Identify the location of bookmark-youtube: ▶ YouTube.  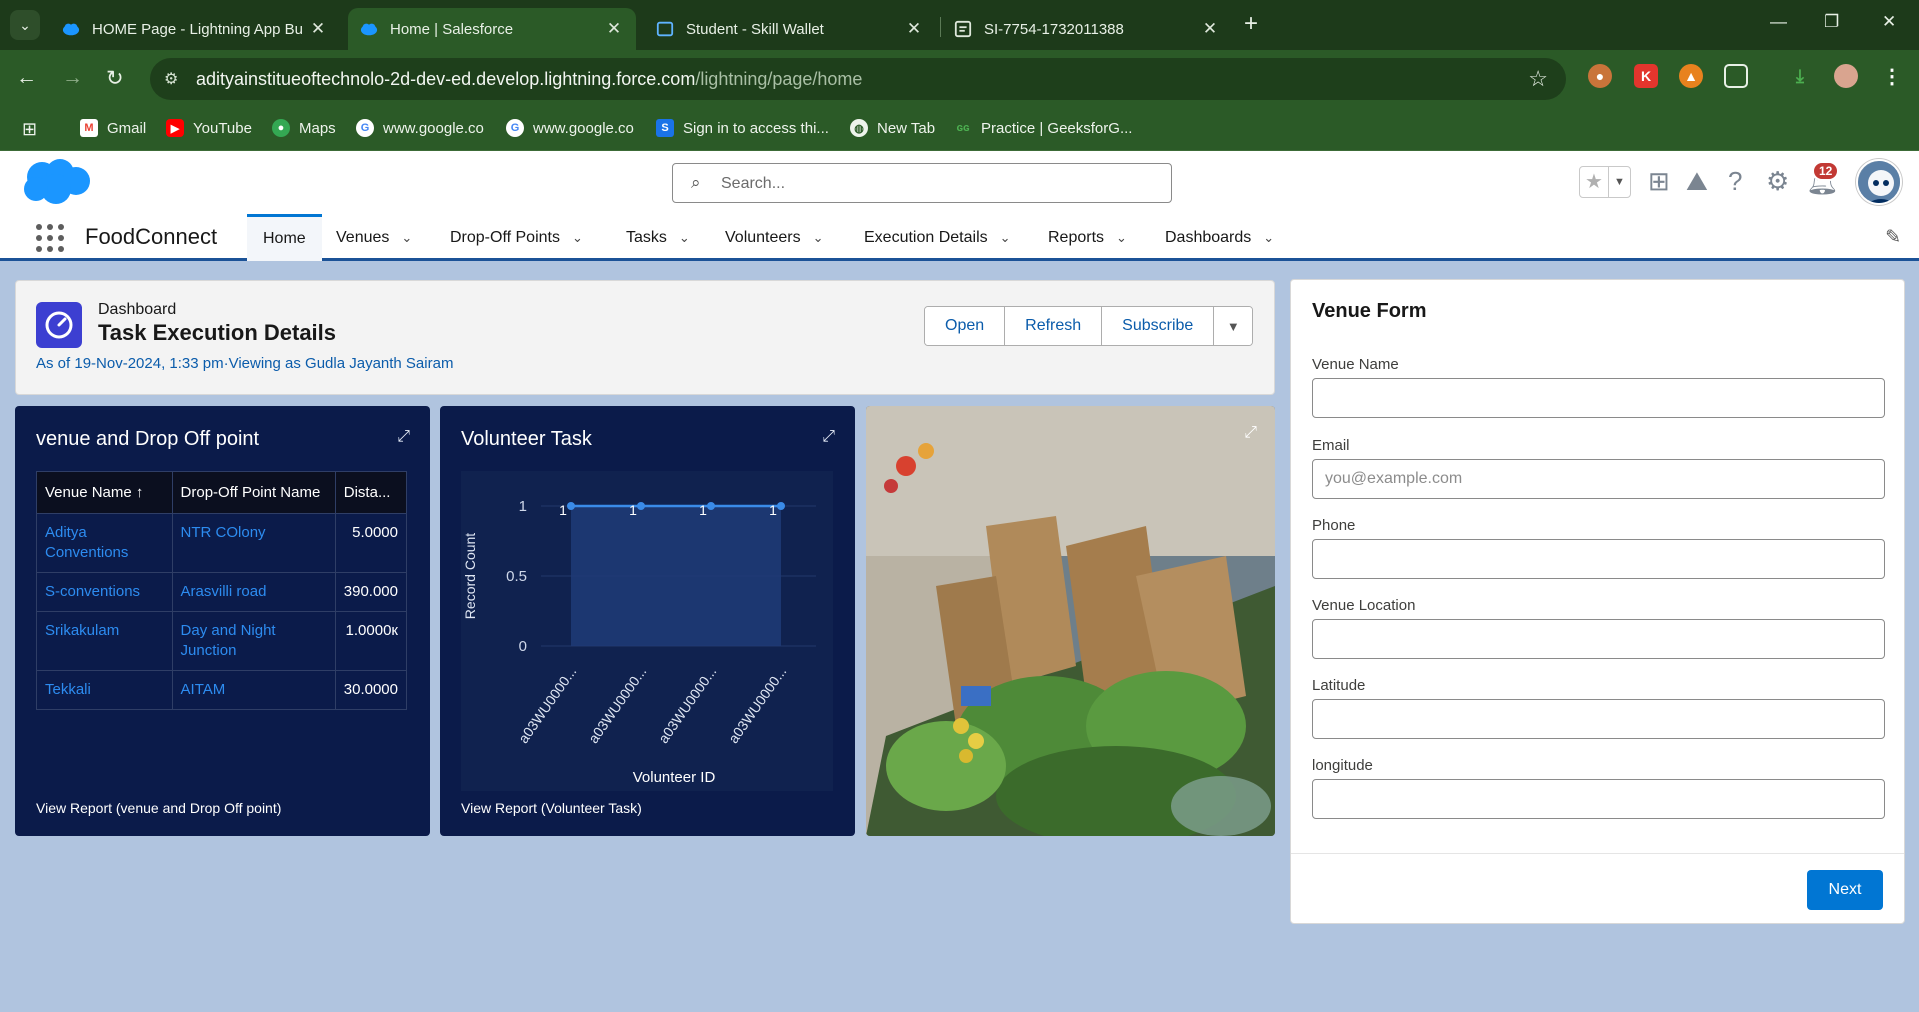
(209, 128).